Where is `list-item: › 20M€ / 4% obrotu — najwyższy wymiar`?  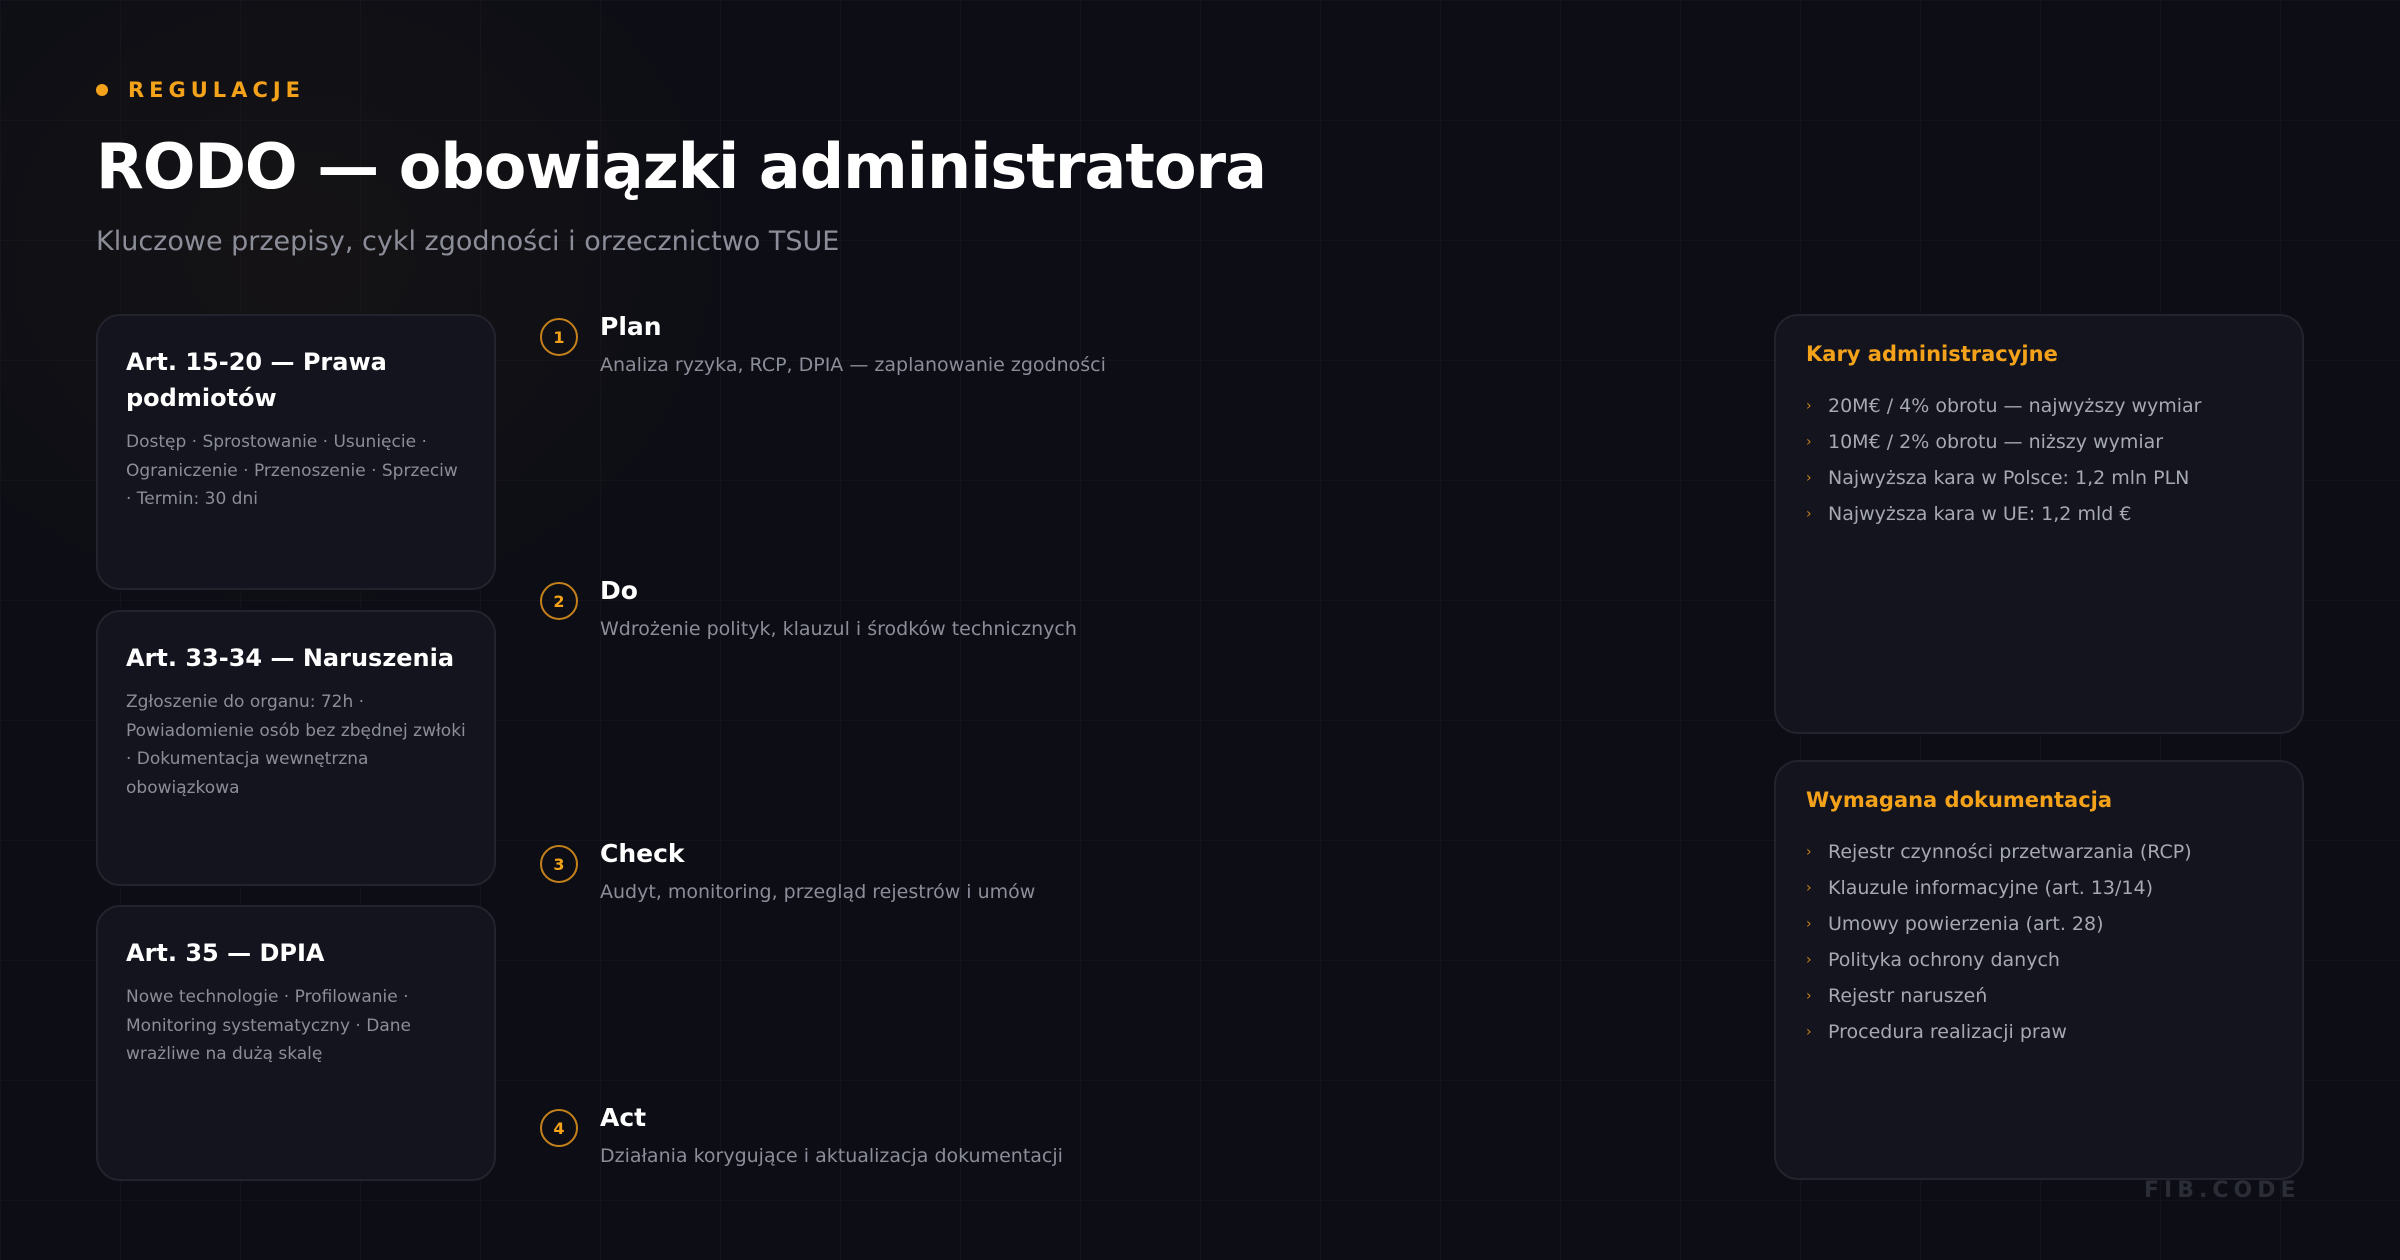 list-item: › 20M€ / 4% obrotu — najwyższy wymiar is located at coordinates (2039, 406).